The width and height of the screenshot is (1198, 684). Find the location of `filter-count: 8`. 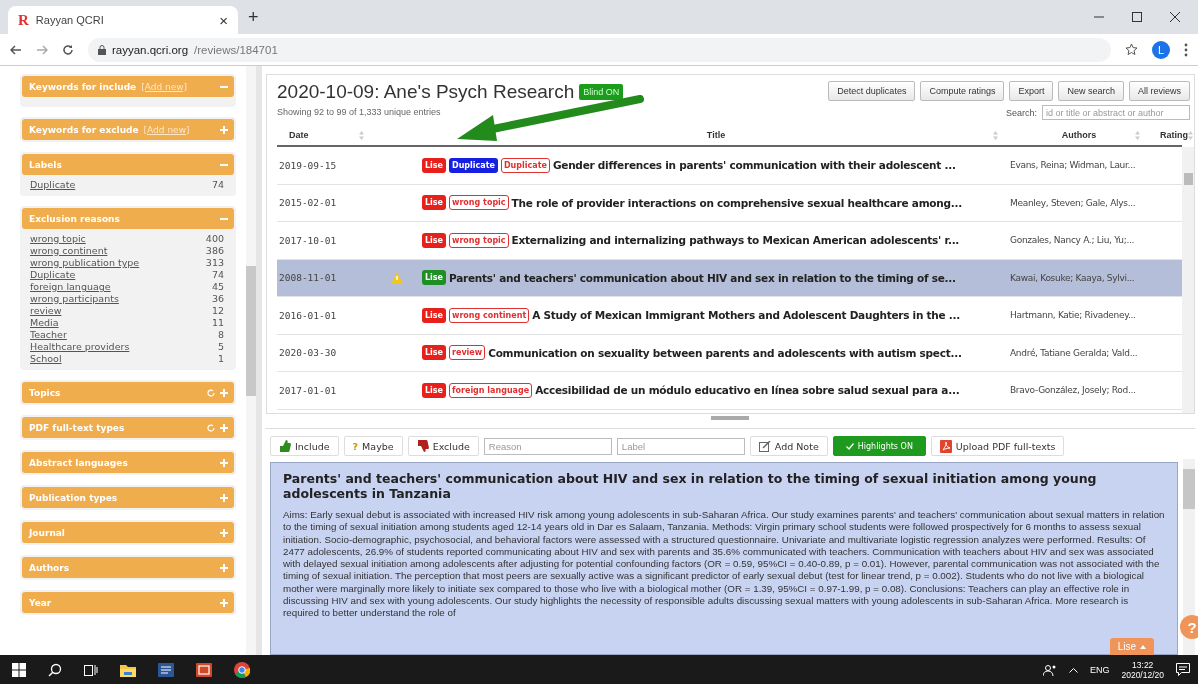

filter-count: 8 is located at coordinates (220, 335).